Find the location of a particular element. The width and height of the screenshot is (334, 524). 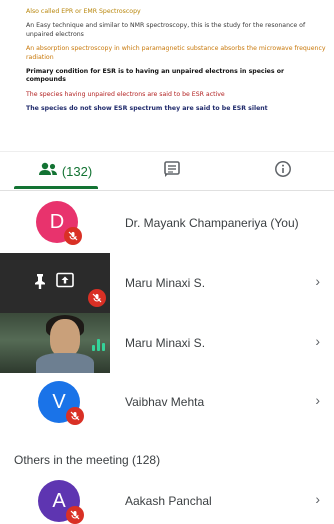

video-person-face is located at coordinates (65, 338).